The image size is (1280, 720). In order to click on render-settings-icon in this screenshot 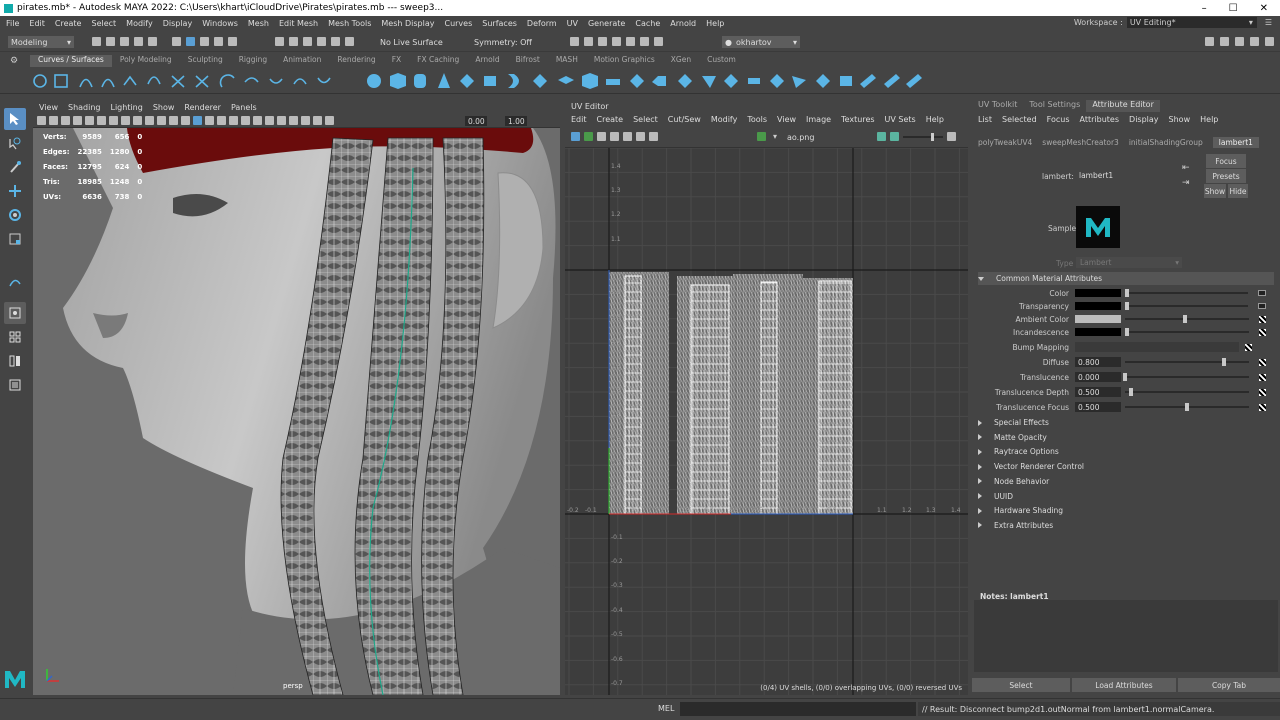, I will do `click(574, 41)`.